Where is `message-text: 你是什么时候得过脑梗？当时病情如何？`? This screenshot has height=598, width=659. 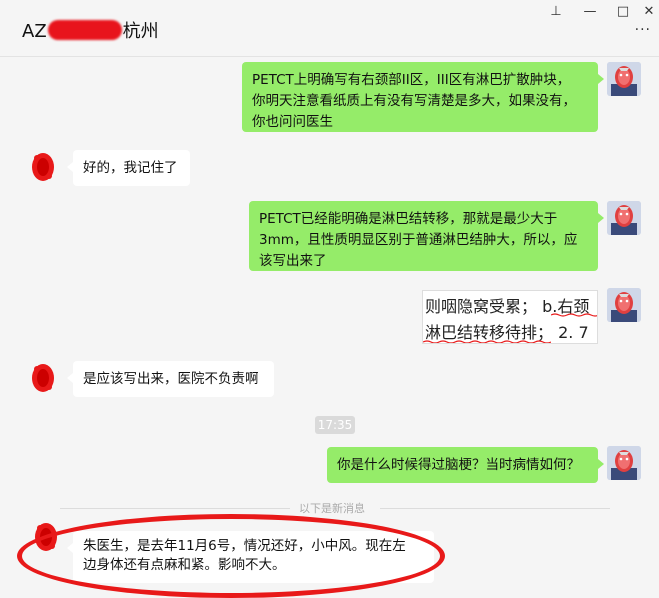 message-text: 你是什么时候得过脑梗？当时病情如何？ is located at coordinates (458, 465).